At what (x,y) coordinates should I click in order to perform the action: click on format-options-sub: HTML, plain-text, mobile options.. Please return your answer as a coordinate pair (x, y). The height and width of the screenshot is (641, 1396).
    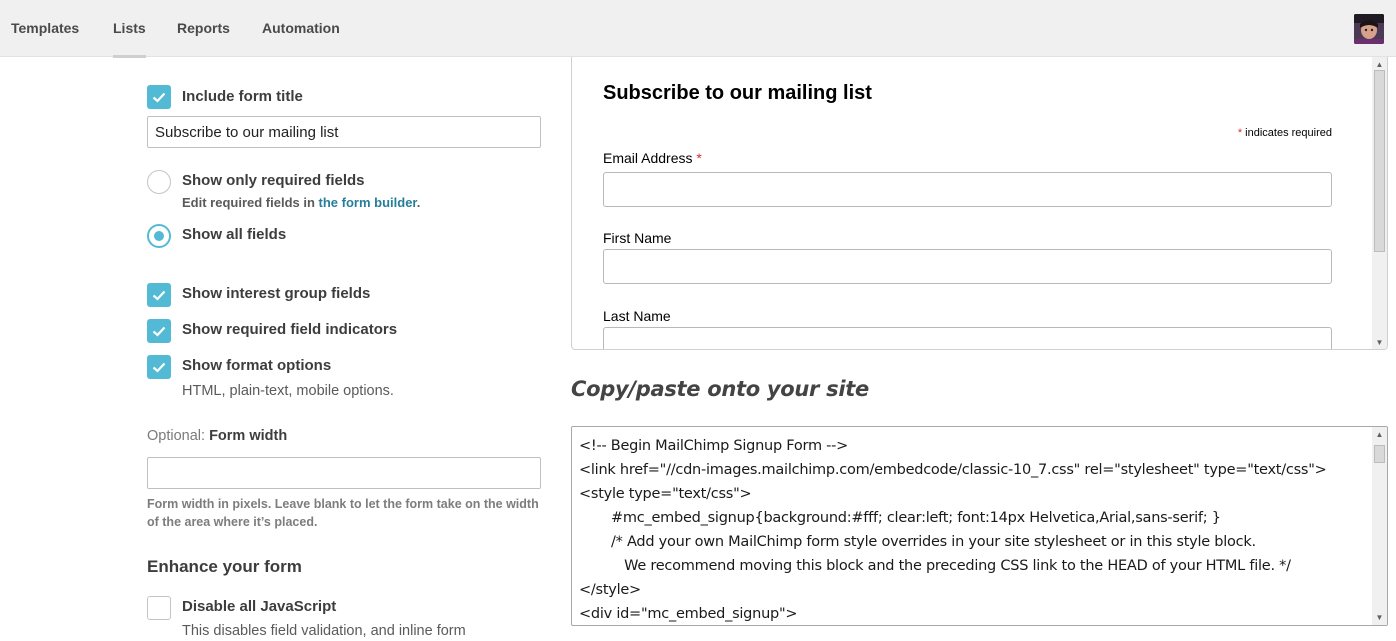
    Looking at the image, I should click on (288, 391).